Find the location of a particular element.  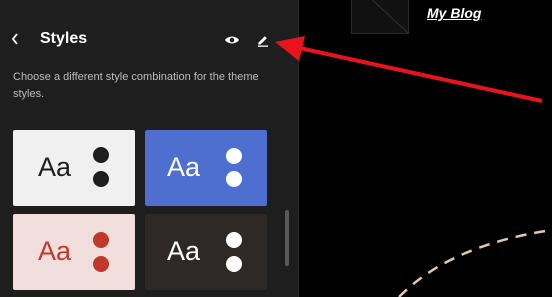

pencil-icon is located at coordinates (263, 41).